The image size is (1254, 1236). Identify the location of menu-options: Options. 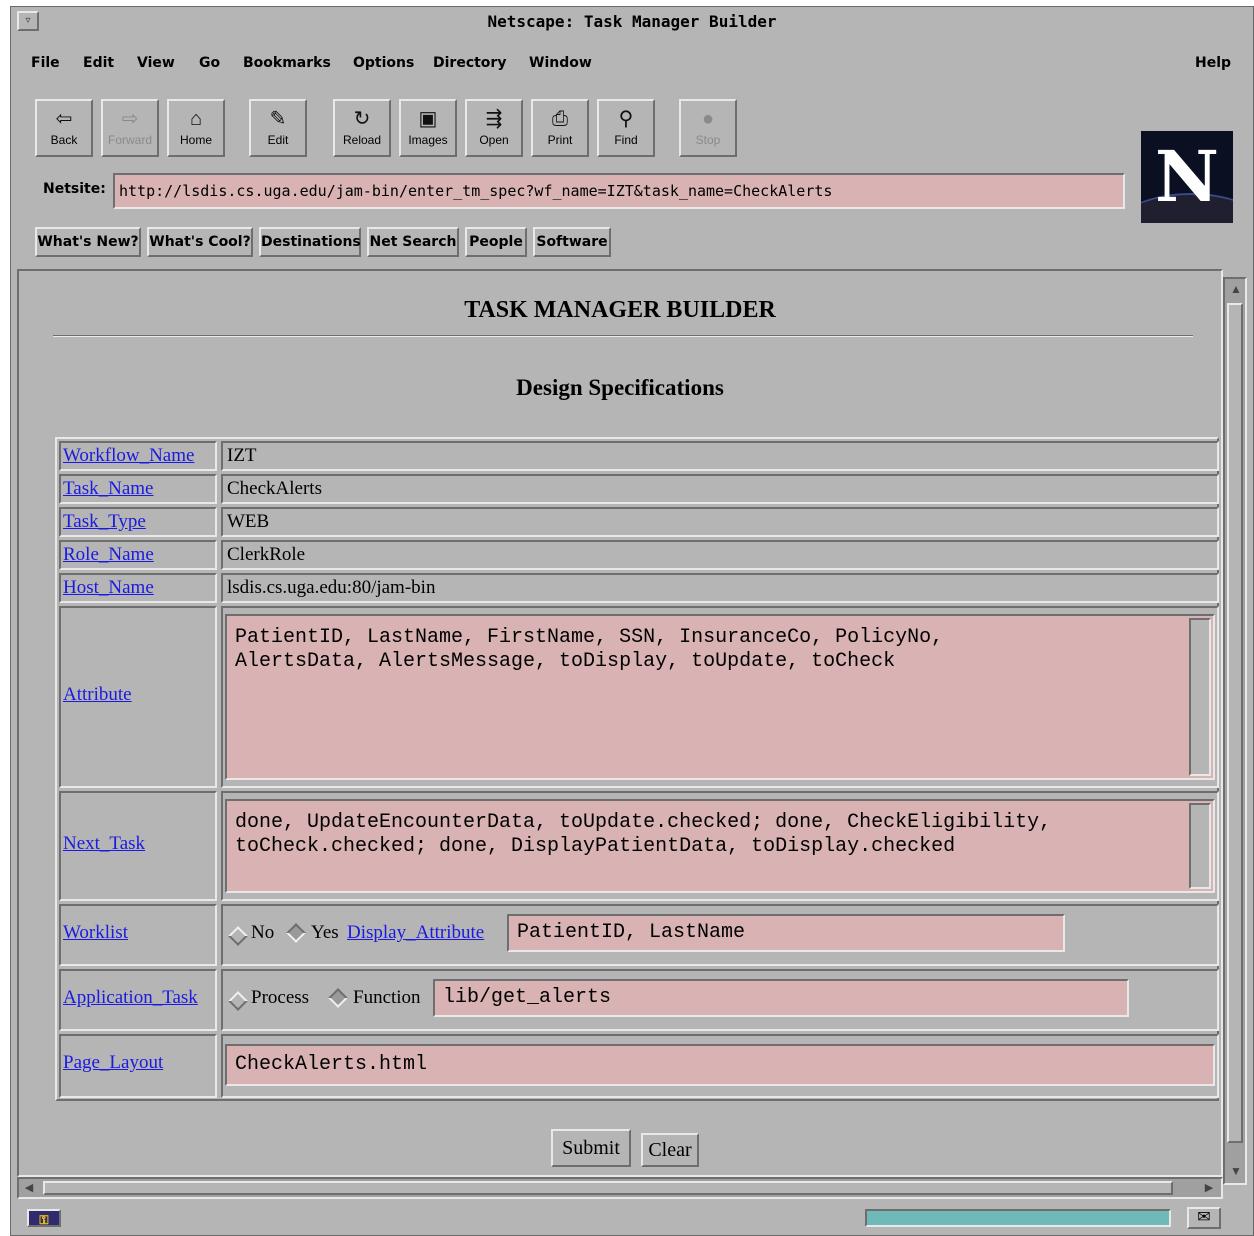
(383, 63).